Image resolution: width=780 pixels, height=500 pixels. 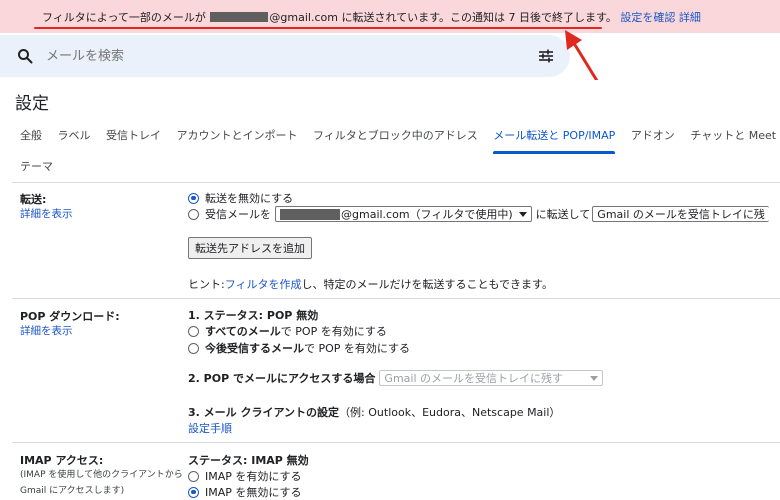 I want to click on tab-forwarding-pop-imap: メール転送と POP/IMAP, so click(x=554, y=140).